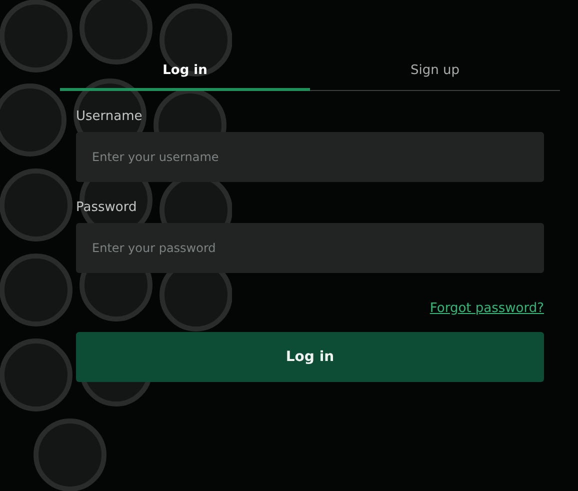 The width and height of the screenshot is (578, 491). Describe the element at coordinates (107, 207) in the screenshot. I see `field-label: Password` at that location.